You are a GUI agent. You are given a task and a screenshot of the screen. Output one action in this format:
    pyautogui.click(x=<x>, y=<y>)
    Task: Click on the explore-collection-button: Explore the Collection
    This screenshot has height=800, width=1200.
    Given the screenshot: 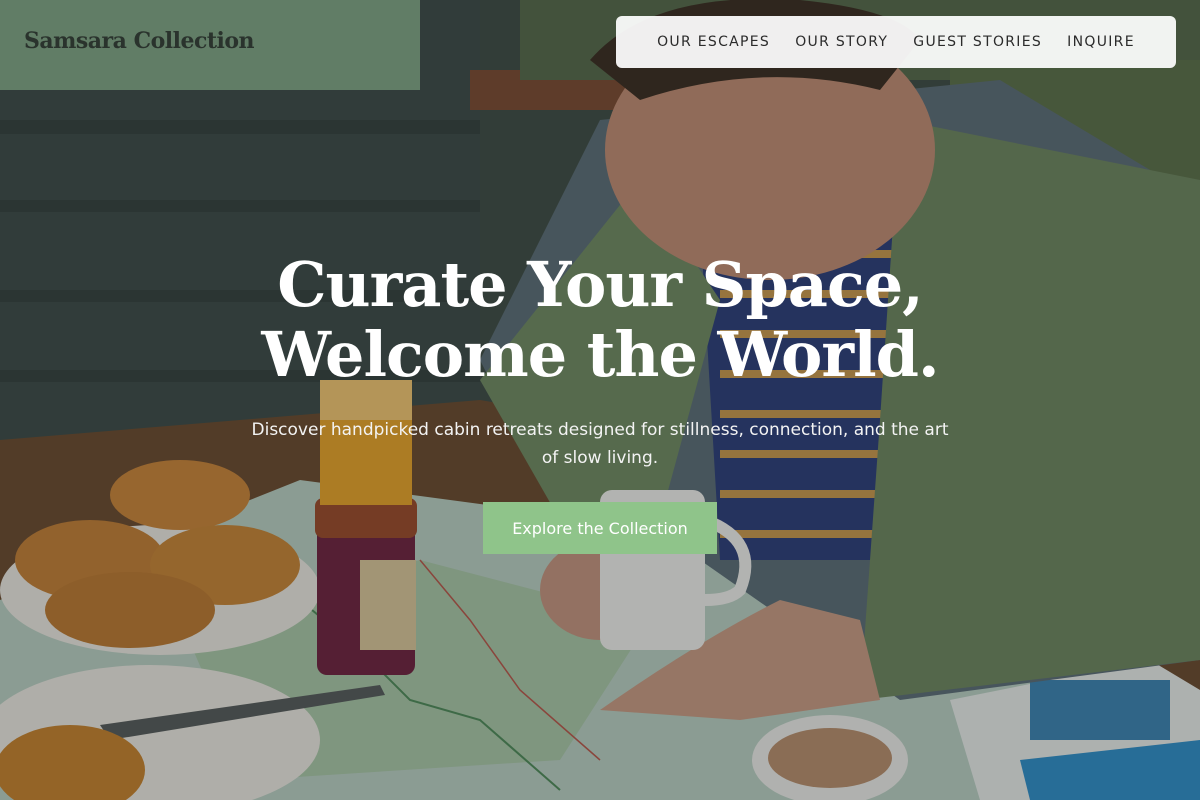 What is the action you would take?
    pyautogui.click(x=600, y=528)
    